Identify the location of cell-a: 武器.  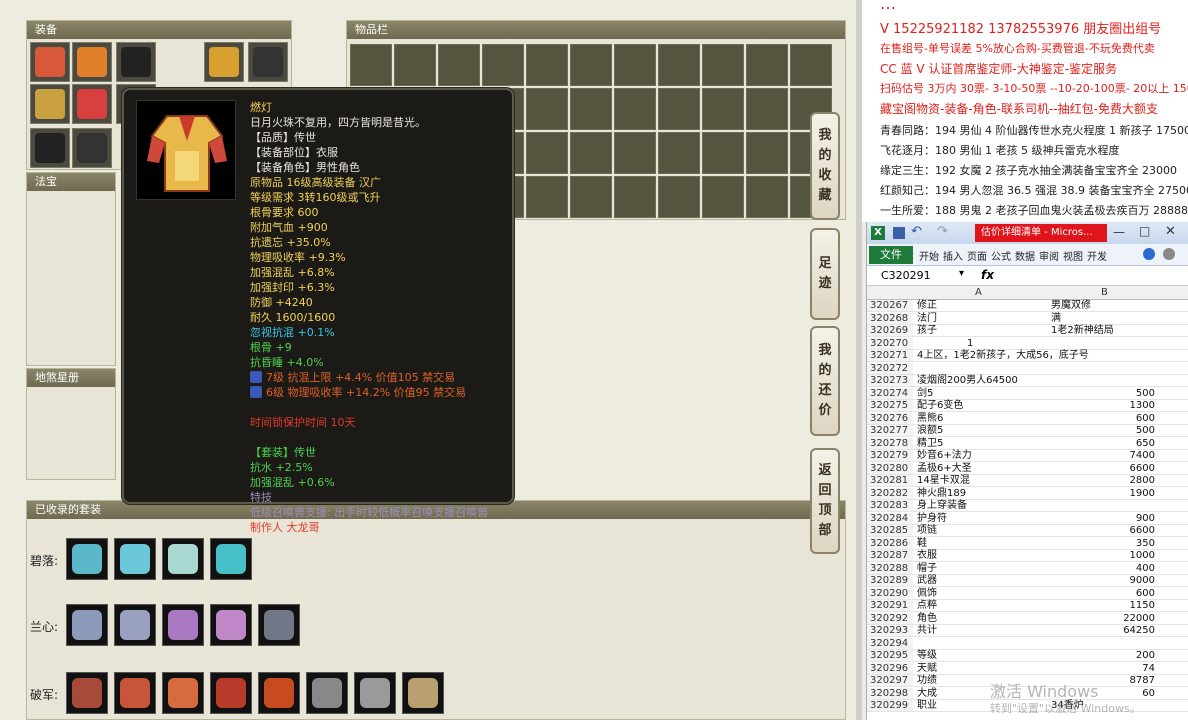
(982, 581).